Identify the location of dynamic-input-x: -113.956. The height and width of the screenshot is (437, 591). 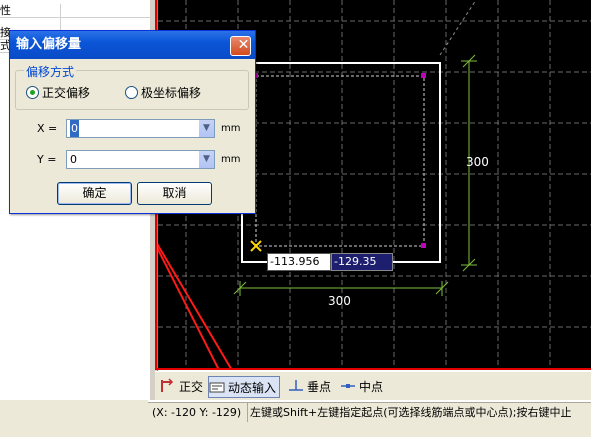
(299, 262).